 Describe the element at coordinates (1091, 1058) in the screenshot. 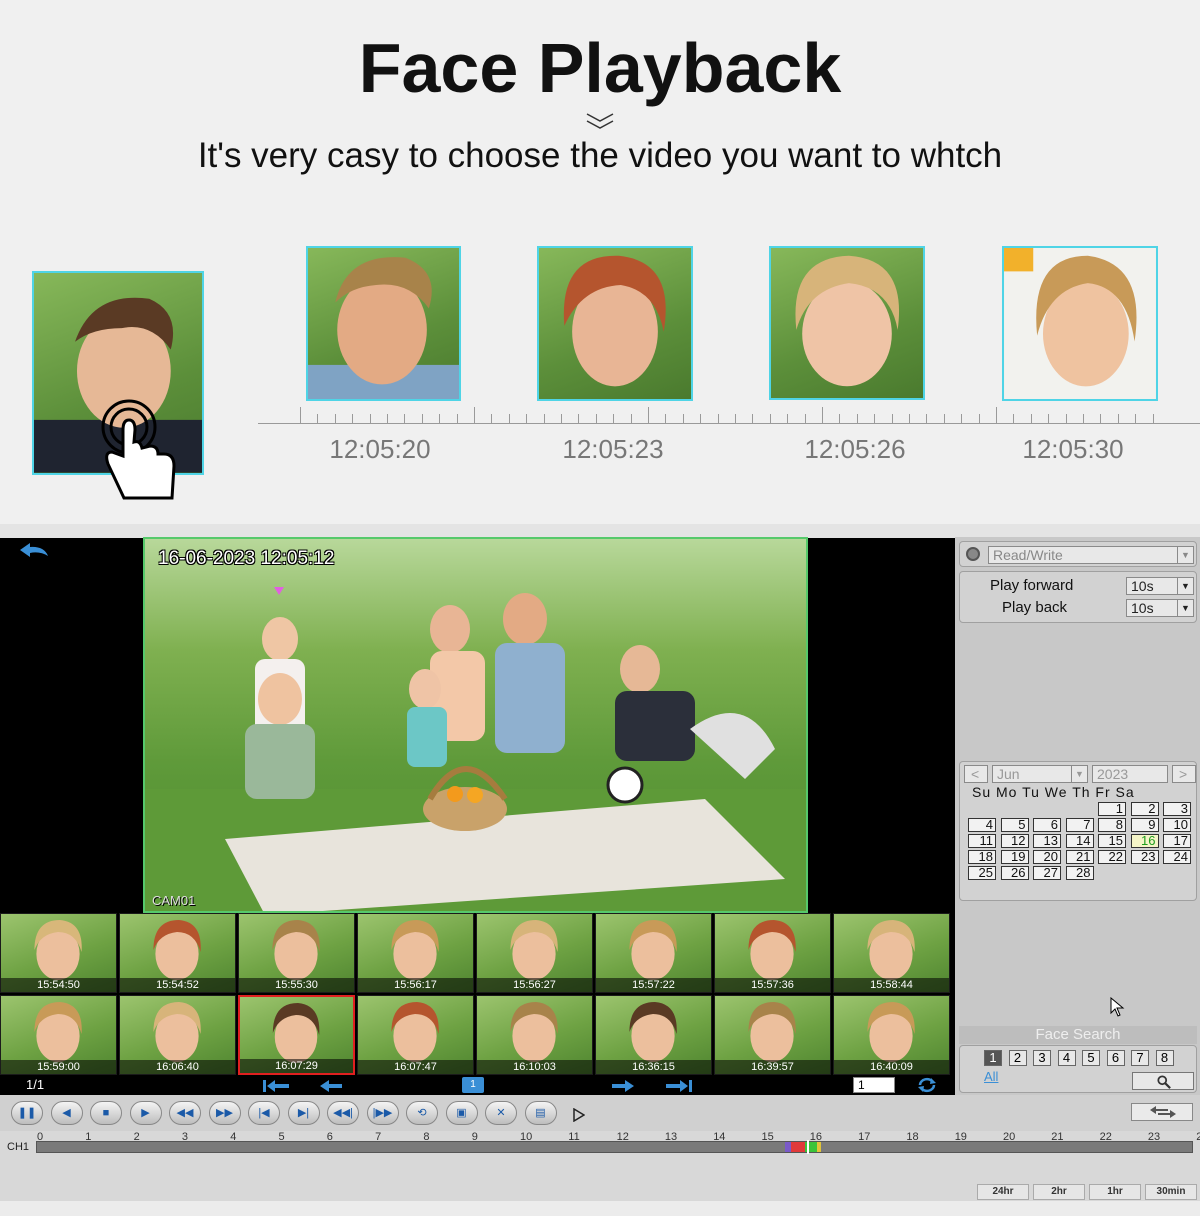

I see `camera-select-button: 5` at that location.